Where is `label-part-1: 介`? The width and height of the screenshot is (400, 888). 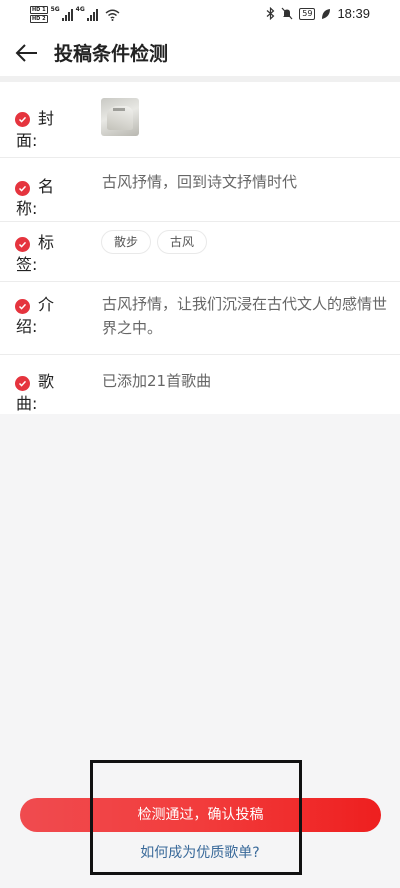
label-part-1: 介 is located at coordinates (46, 304).